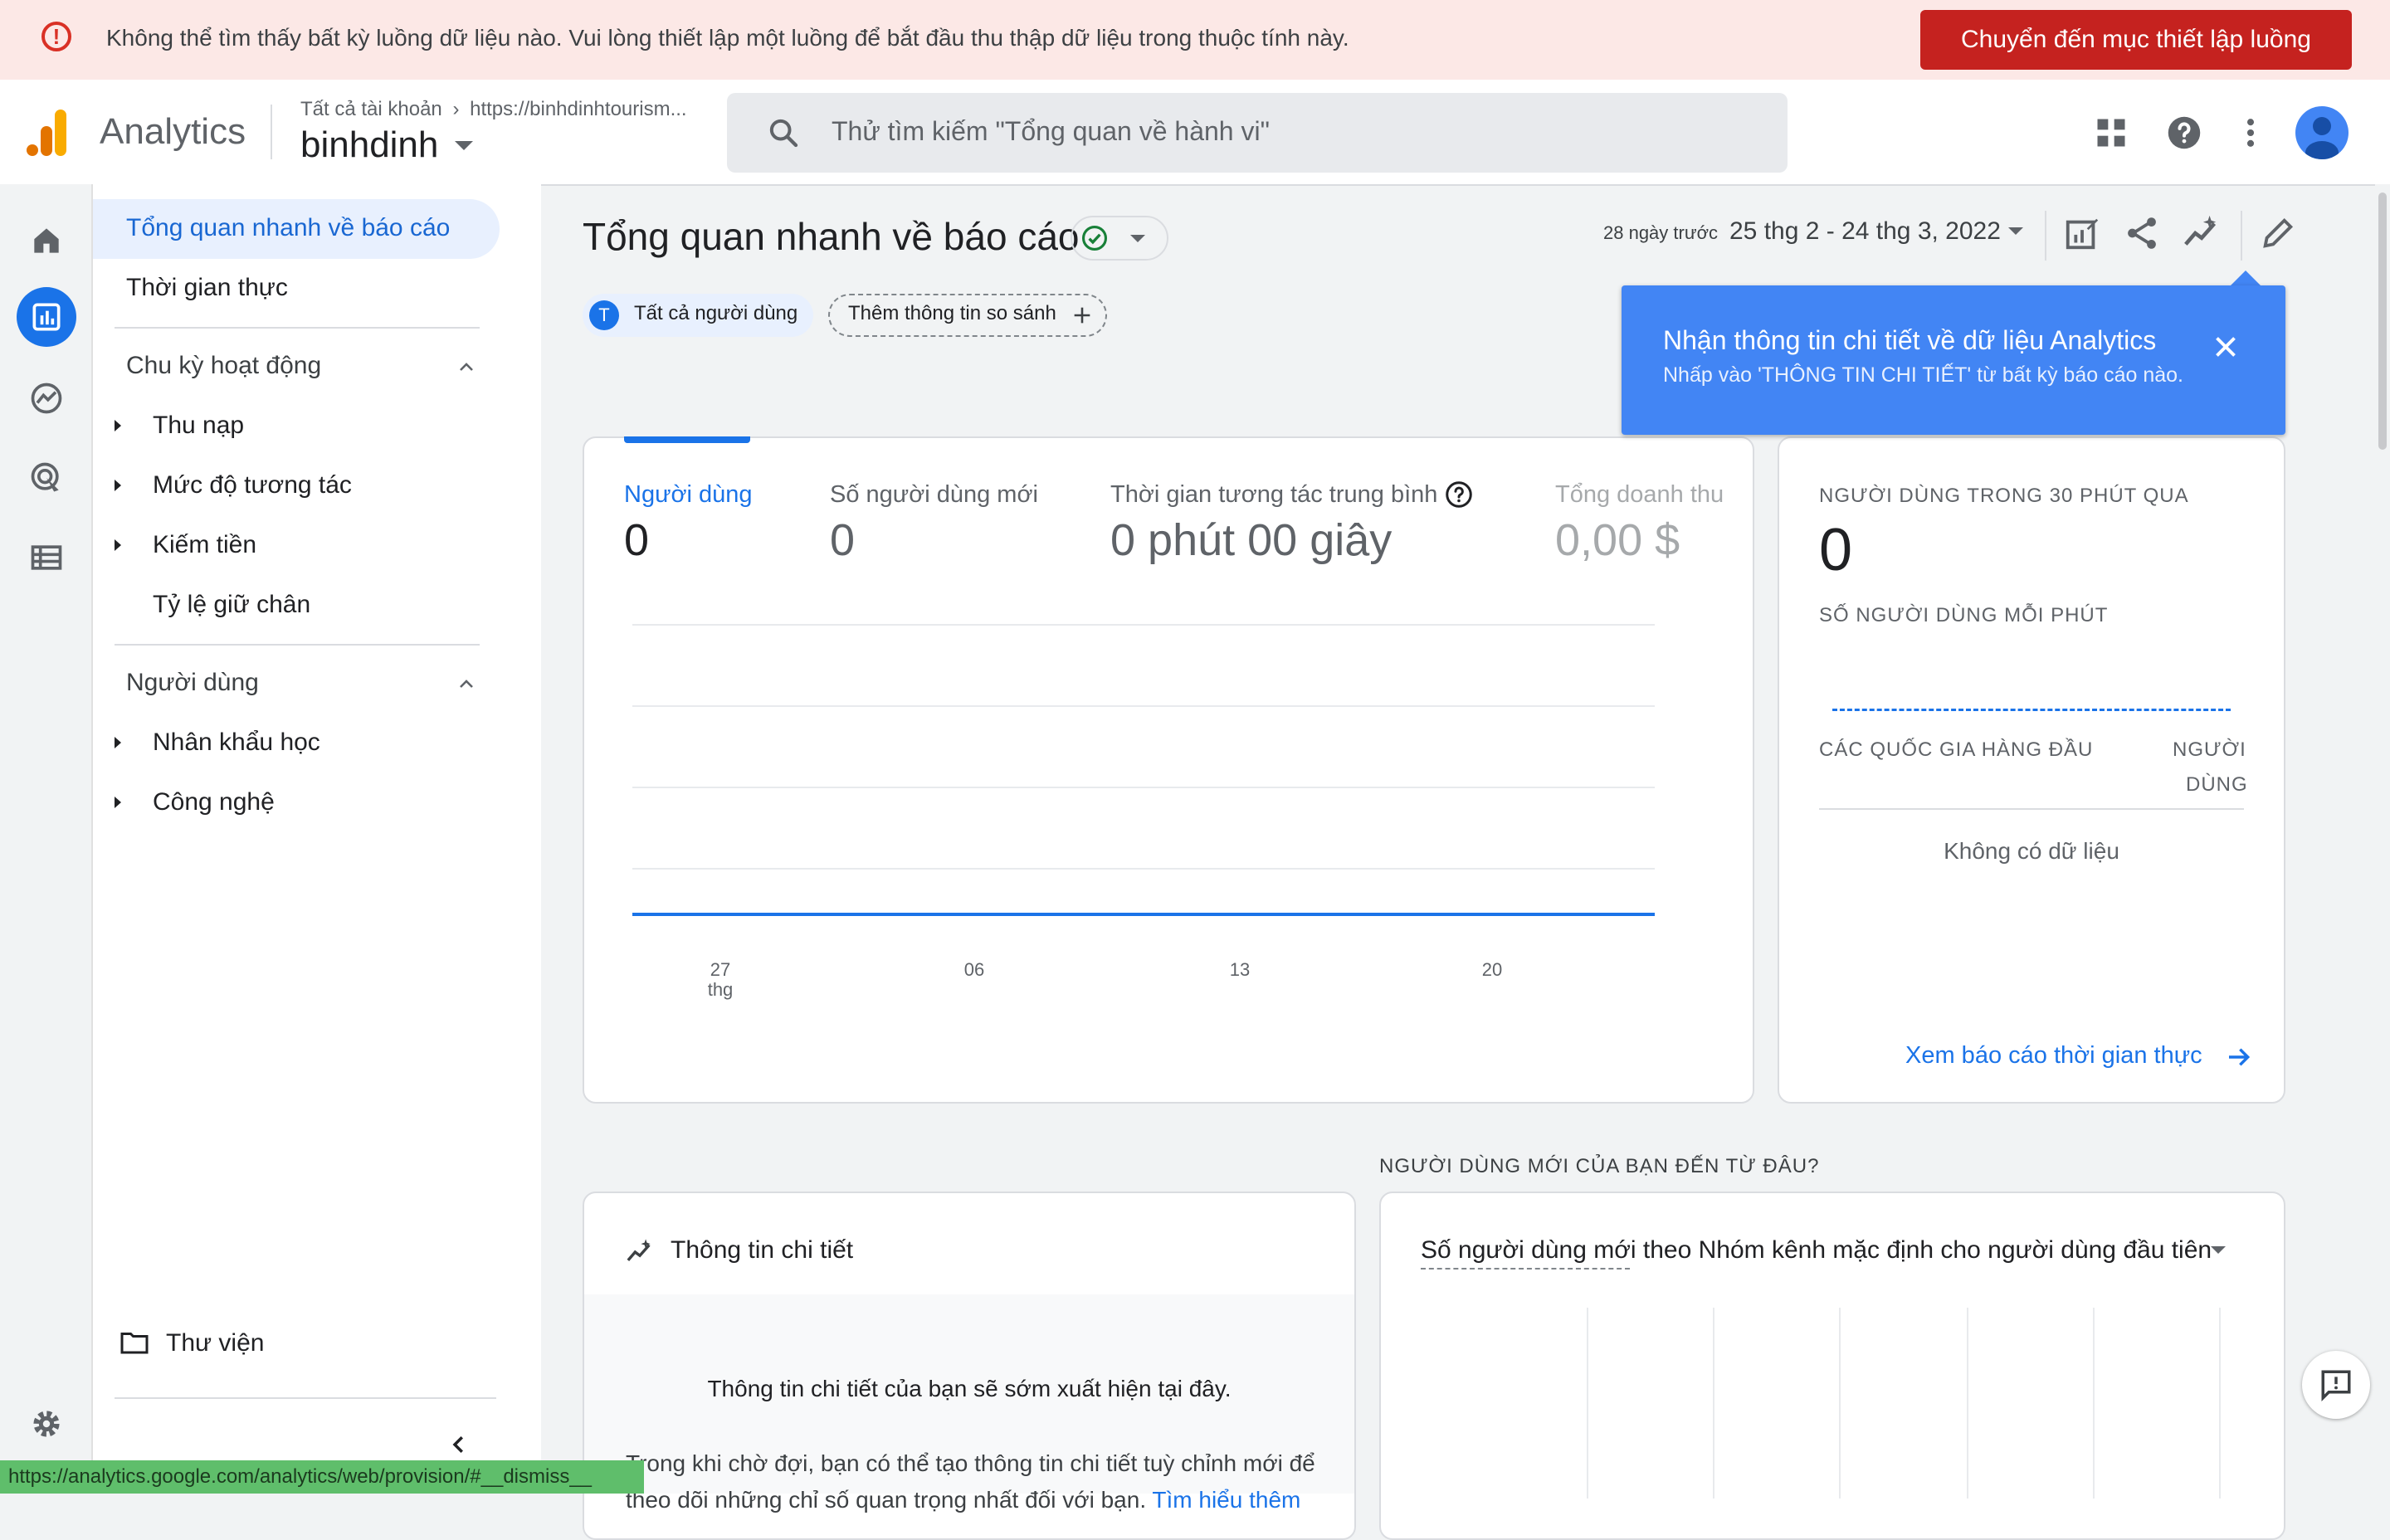 This screenshot has height=1540, width=2390. I want to click on metric-value-engagement-time: 0 phút 00 giây, so click(1251, 540).